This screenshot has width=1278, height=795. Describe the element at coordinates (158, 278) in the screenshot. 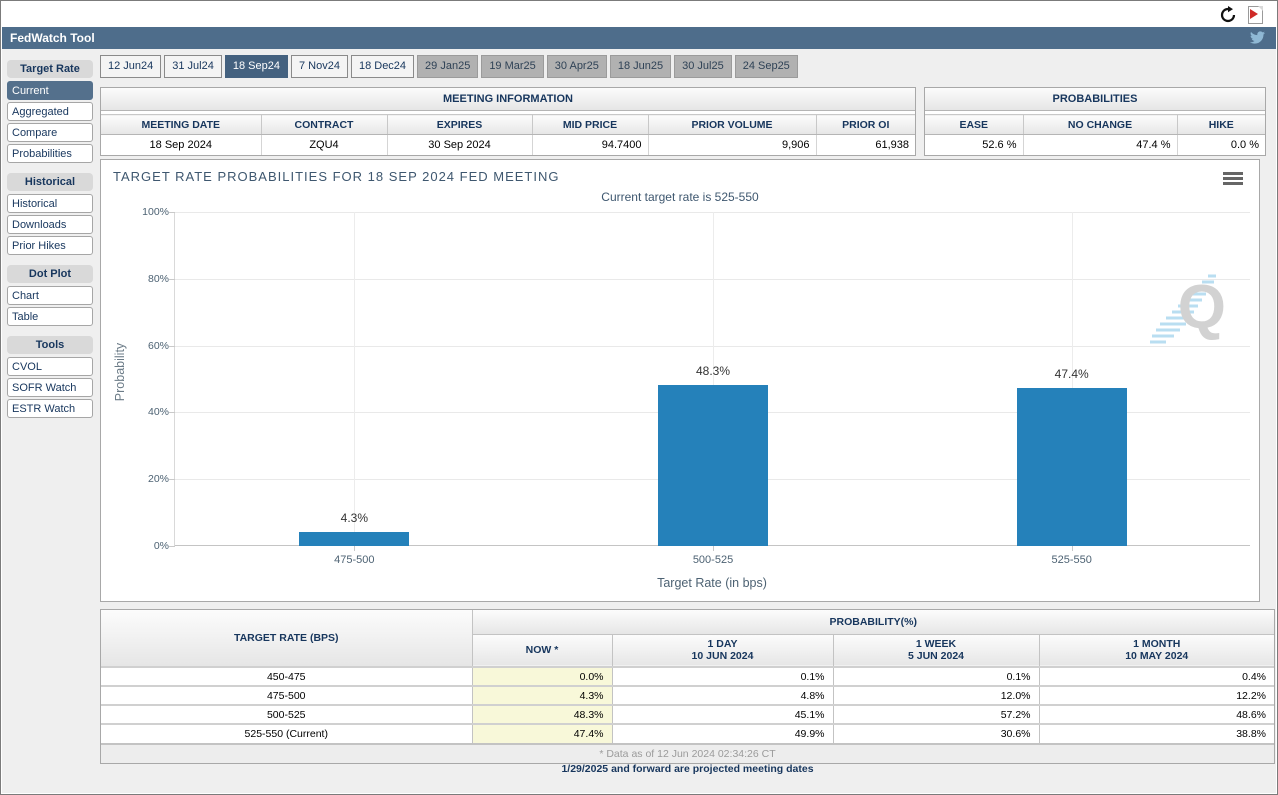

I see `y-tick-label: 80%` at that location.